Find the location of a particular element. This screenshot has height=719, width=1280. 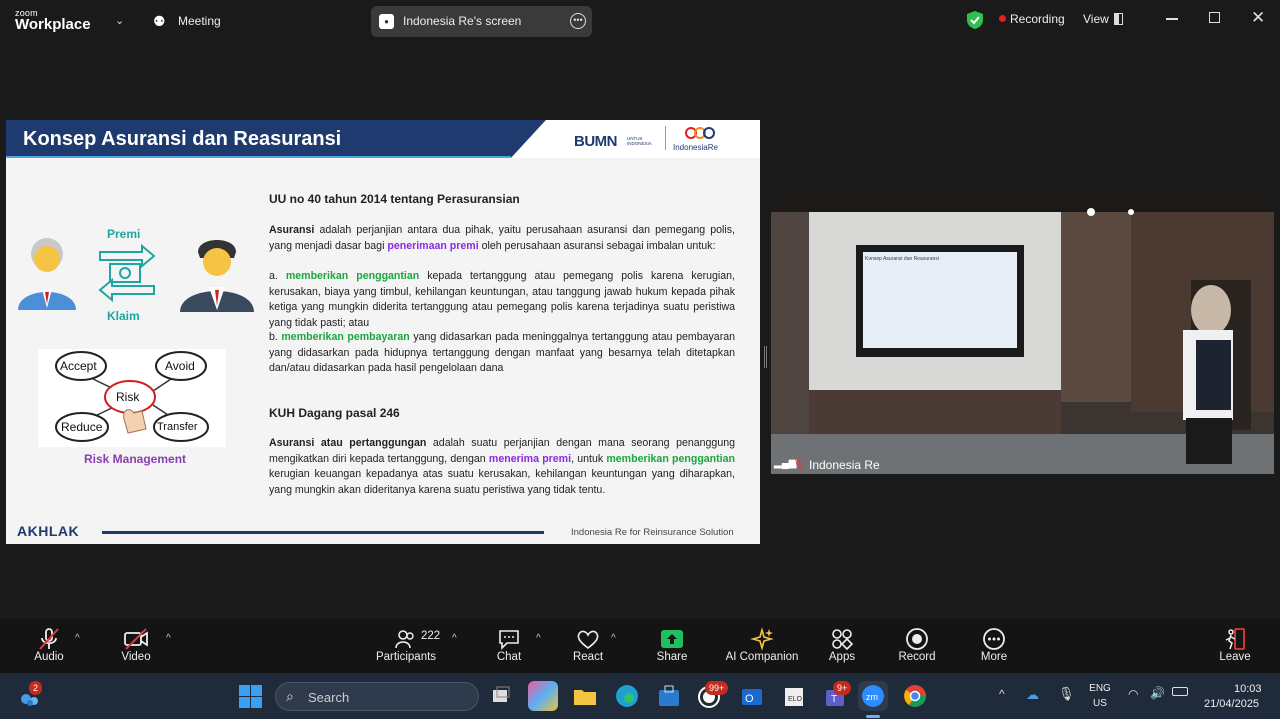

microphone-icon: 🎙 is located at coordinates (1066, 694).